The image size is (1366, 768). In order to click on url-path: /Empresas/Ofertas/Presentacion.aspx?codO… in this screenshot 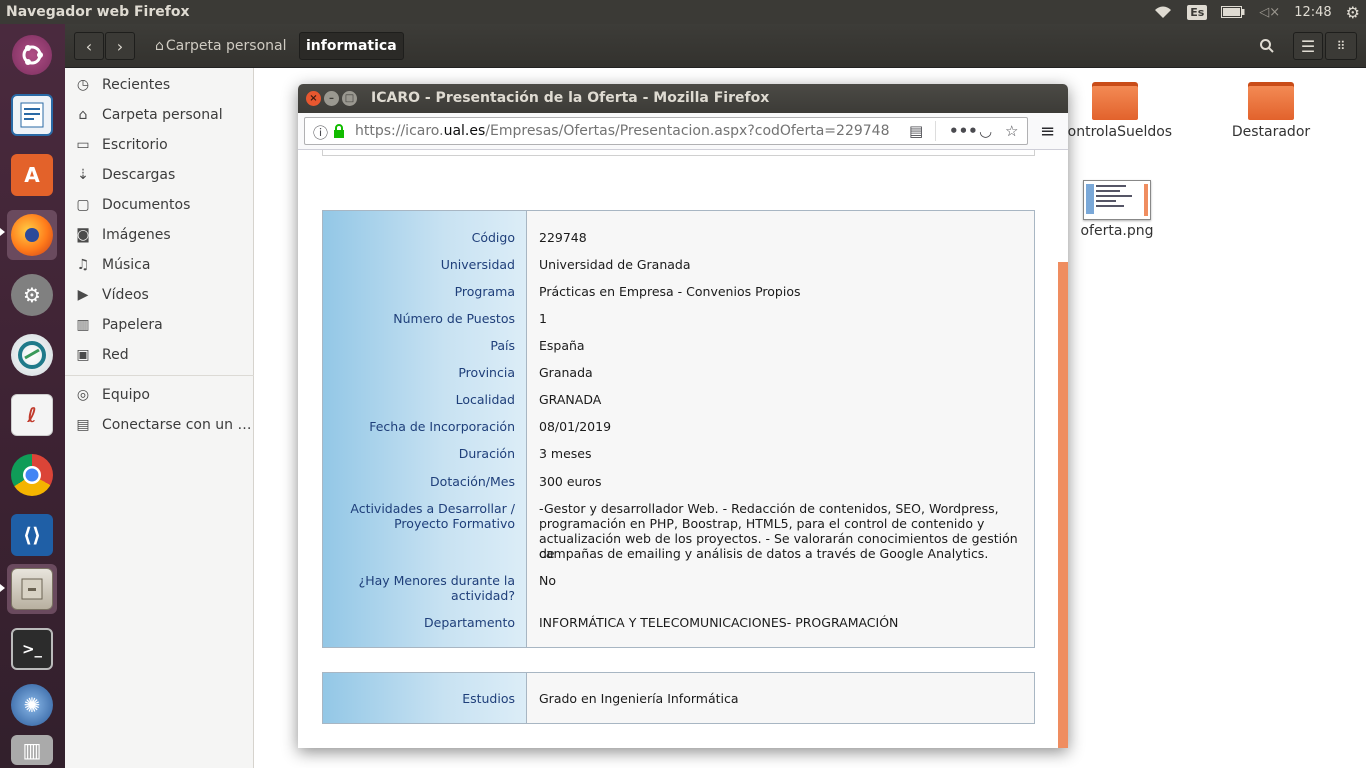, I will do `click(687, 131)`.